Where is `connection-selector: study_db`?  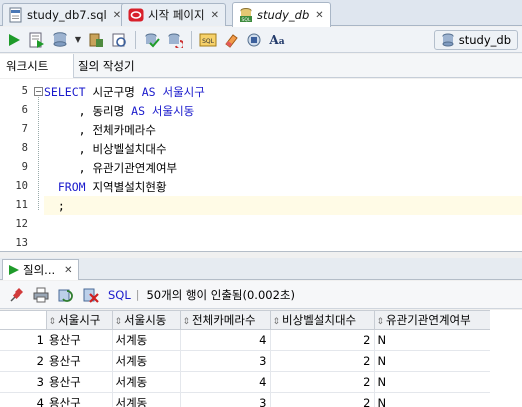 connection-selector: study_db is located at coordinates (475, 40).